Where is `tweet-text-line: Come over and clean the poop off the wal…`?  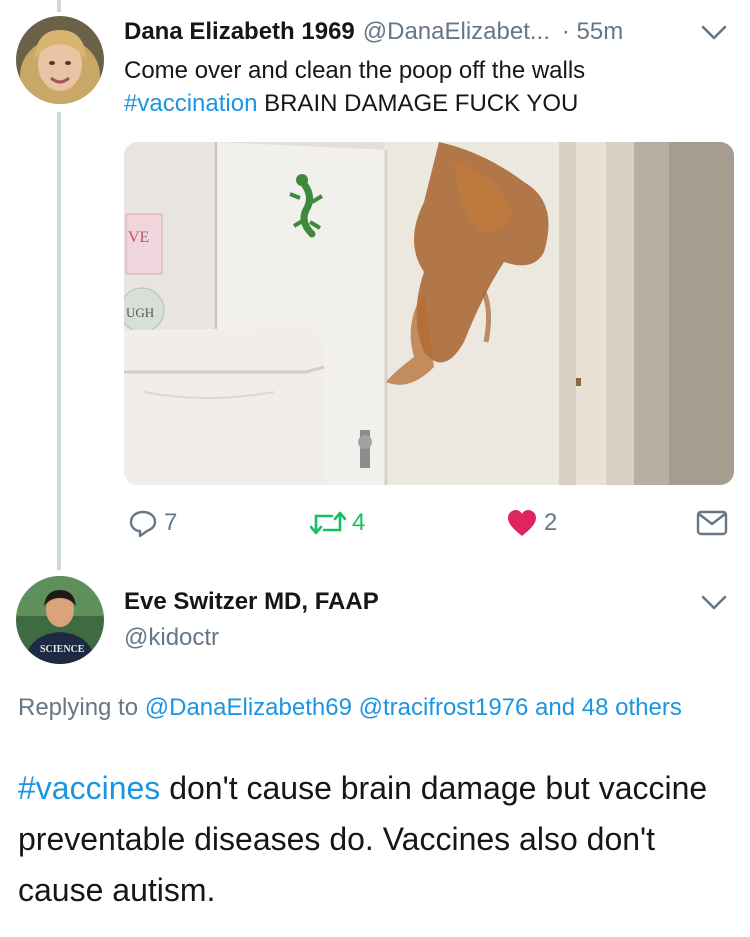 tweet-text-line: Come over and clean the poop off the wal… is located at coordinates (355, 70).